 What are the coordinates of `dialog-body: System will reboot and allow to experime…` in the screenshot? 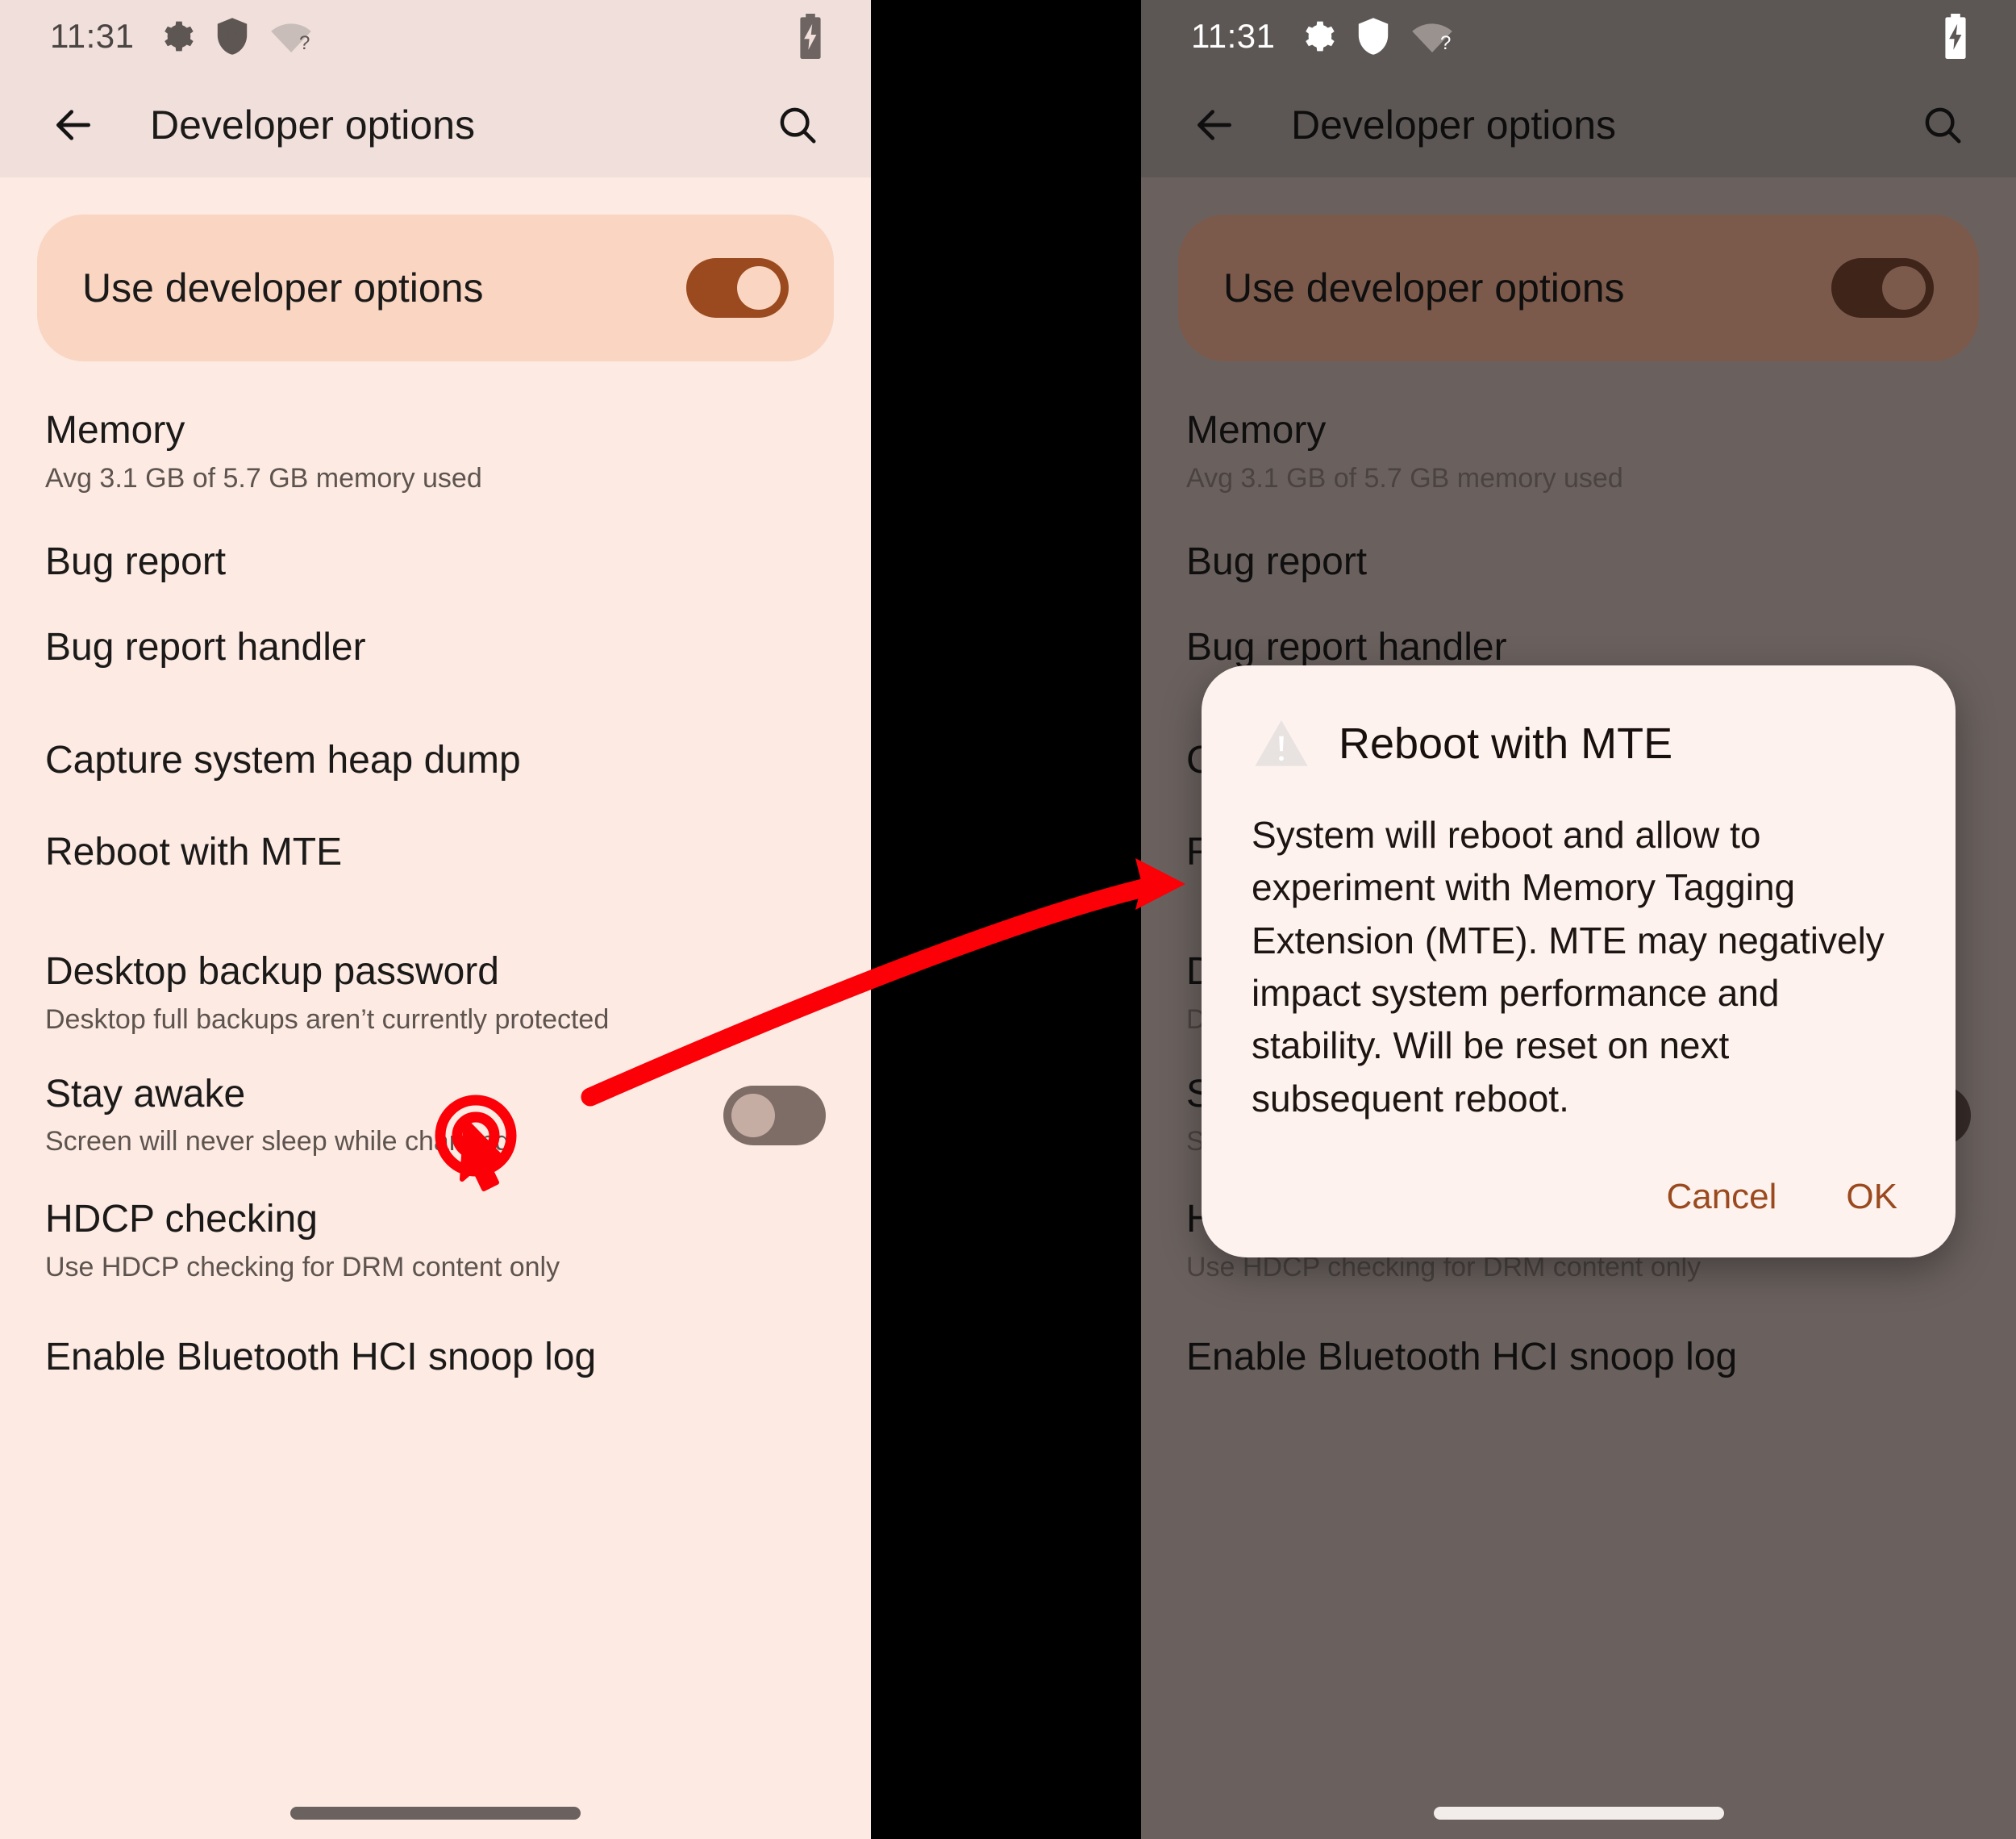 It's located at (1568, 967).